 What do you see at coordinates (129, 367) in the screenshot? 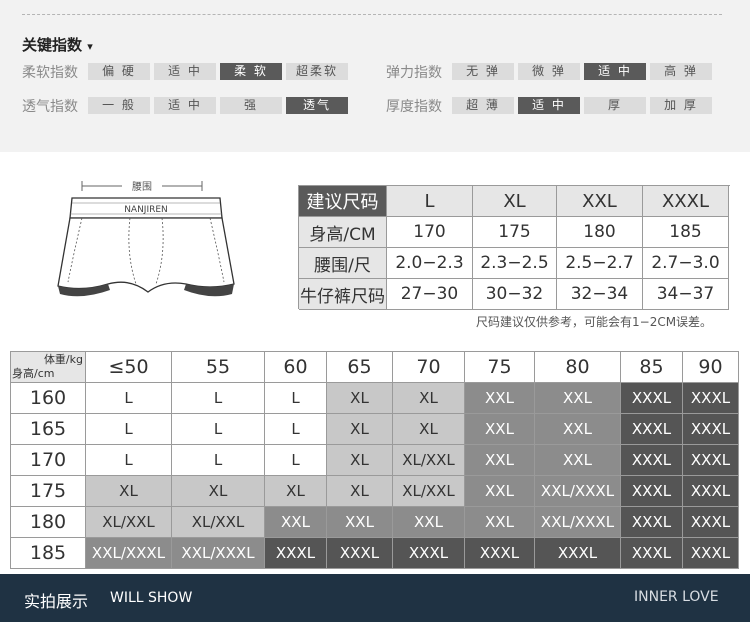
I see `weight-header: ≤50` at bounding box center [129, 367].